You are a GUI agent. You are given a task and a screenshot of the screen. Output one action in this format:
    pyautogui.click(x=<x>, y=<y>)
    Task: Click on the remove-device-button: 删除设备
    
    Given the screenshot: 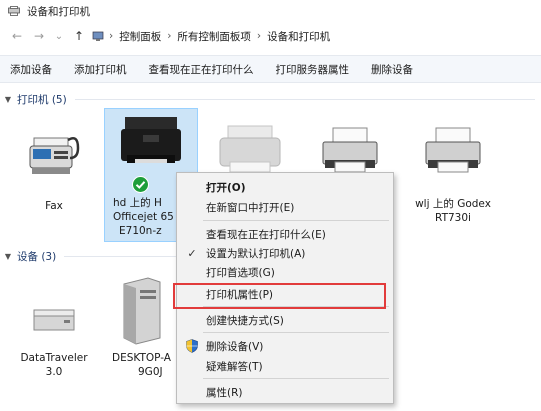 What is the action you would take?
    pyautogui.click(x=389, y=69)
    